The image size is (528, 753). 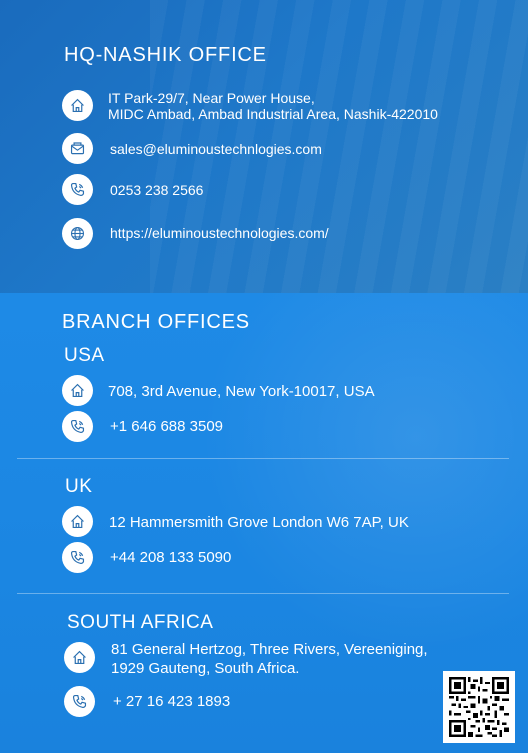 I want to click on globe-icon, so click(x=77, y=233).